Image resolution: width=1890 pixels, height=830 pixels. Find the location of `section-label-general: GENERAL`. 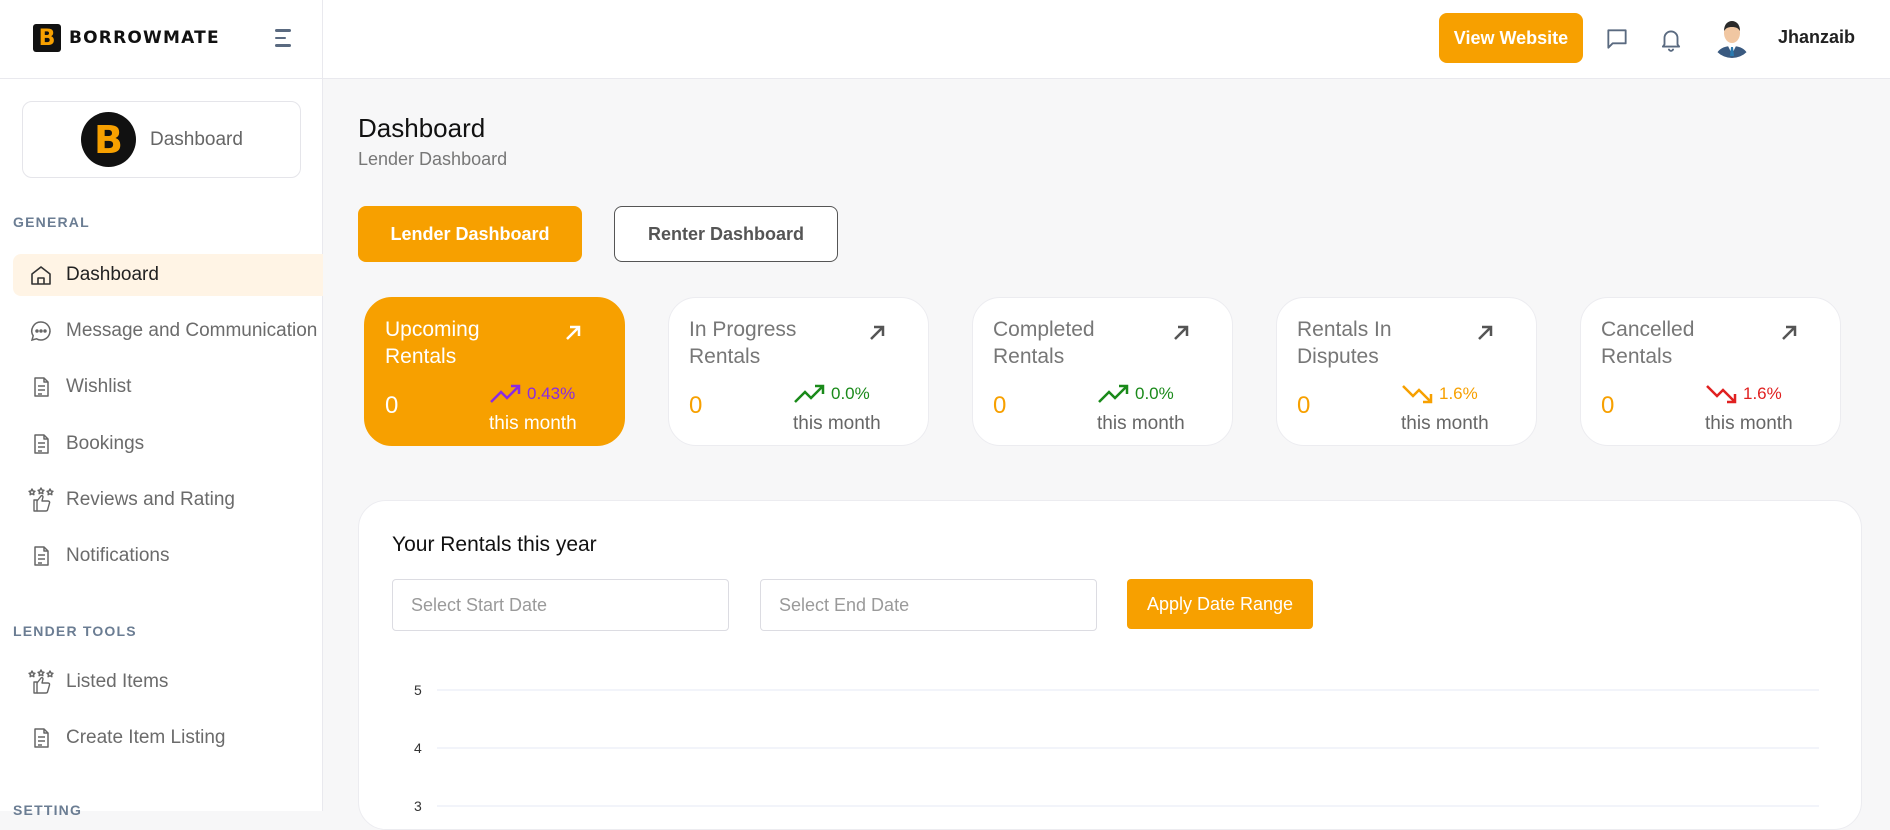

section-label-general: GENERAL is located at coordinates (51, 222).